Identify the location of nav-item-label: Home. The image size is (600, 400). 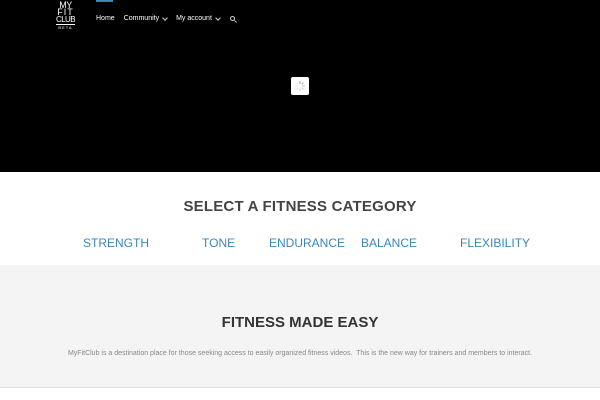
(105, 18).